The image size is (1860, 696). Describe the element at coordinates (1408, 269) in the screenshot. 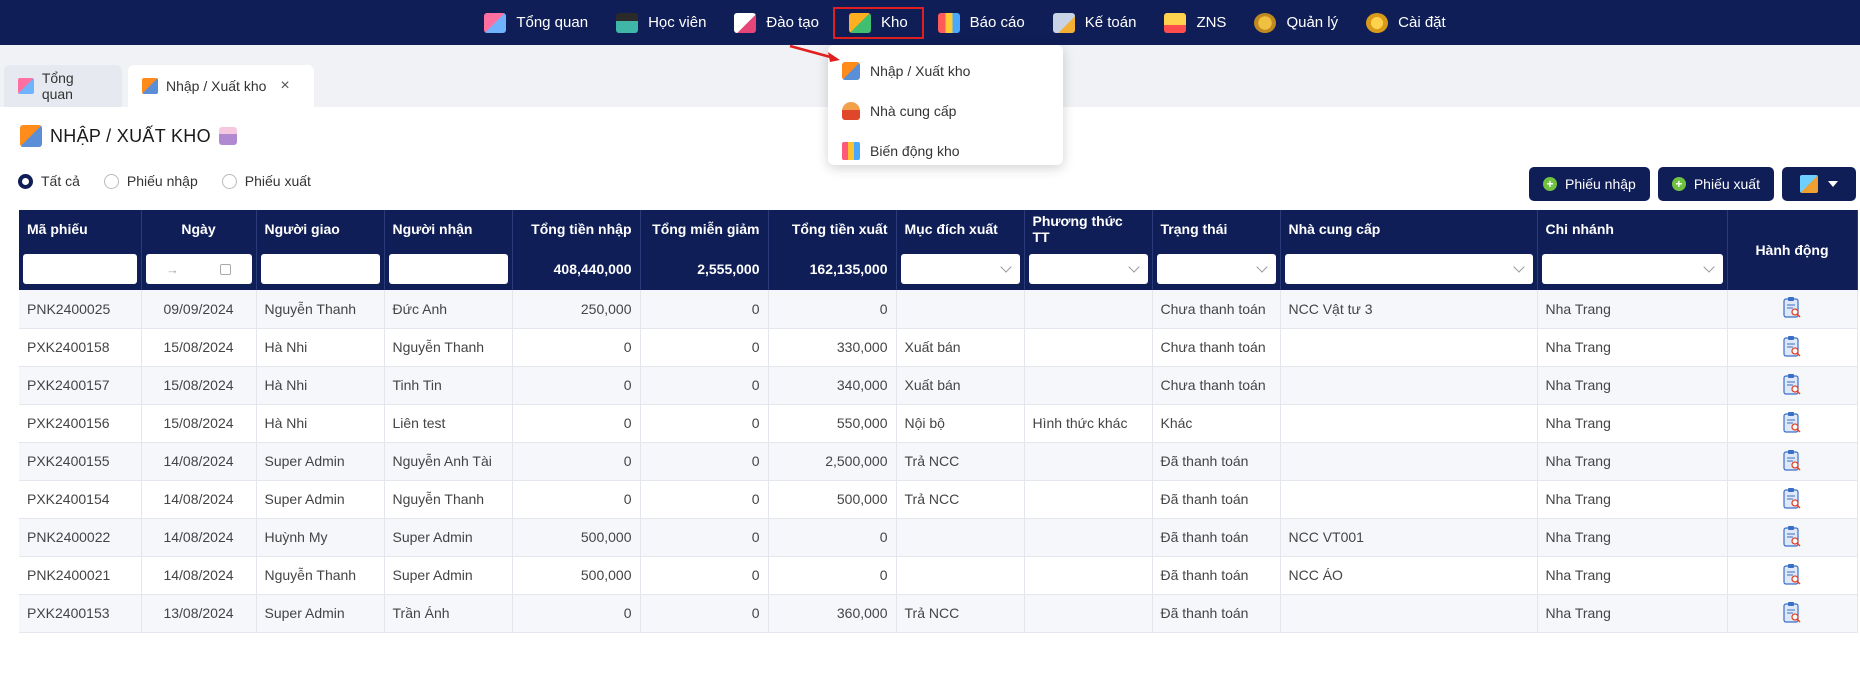

I see `filter-nha-cung-cap-select` at that location.